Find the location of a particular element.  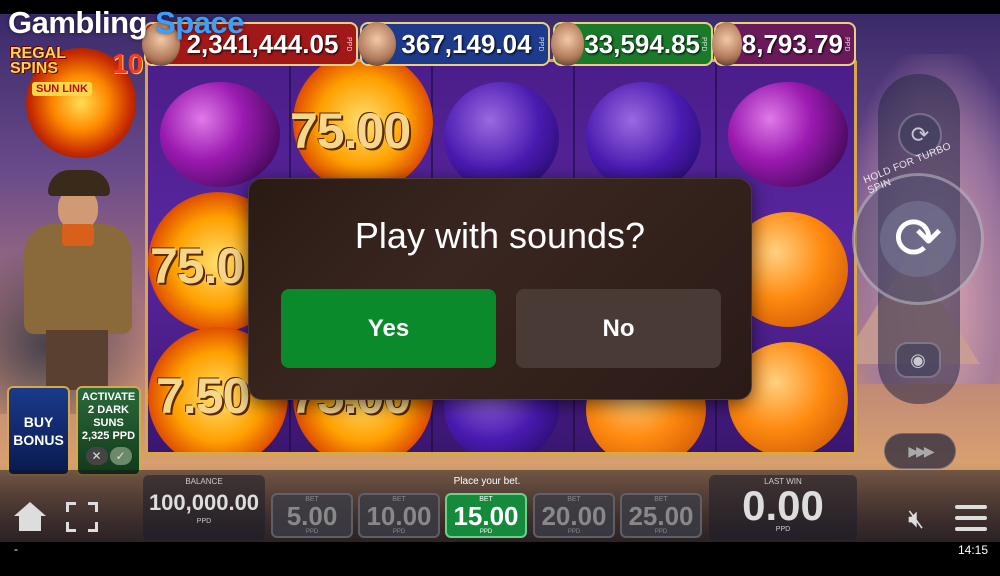

jackpot-major: 367,149.04 PPD is located at coordinates (454, 44).